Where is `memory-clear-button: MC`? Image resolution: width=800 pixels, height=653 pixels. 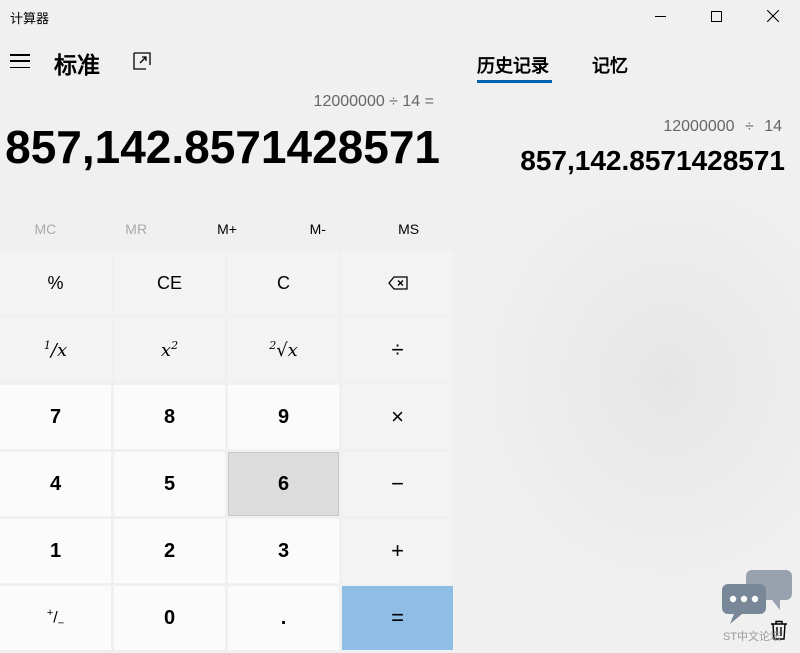 memory-clear-button: MC is located at coordinates (45, 229).